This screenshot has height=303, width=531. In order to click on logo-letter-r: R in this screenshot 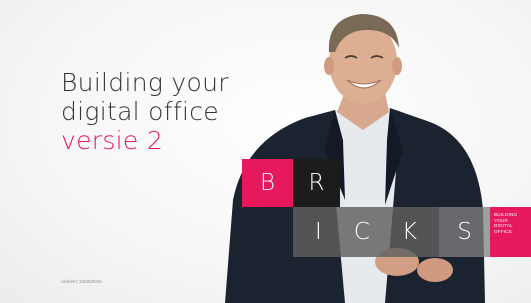, I will do `click(316, 183)`.